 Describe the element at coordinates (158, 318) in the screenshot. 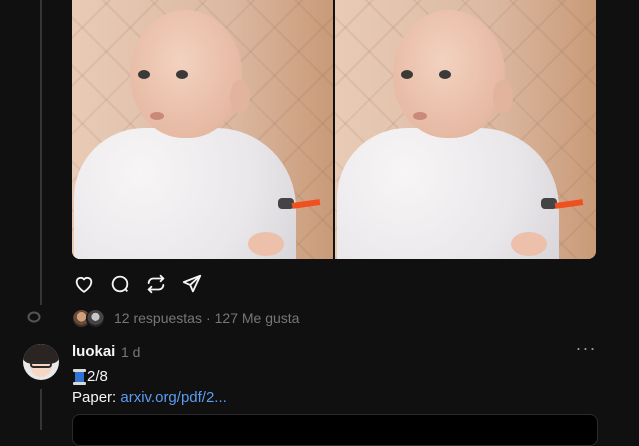

I see `replies-count: 12 respuestas` at that location.